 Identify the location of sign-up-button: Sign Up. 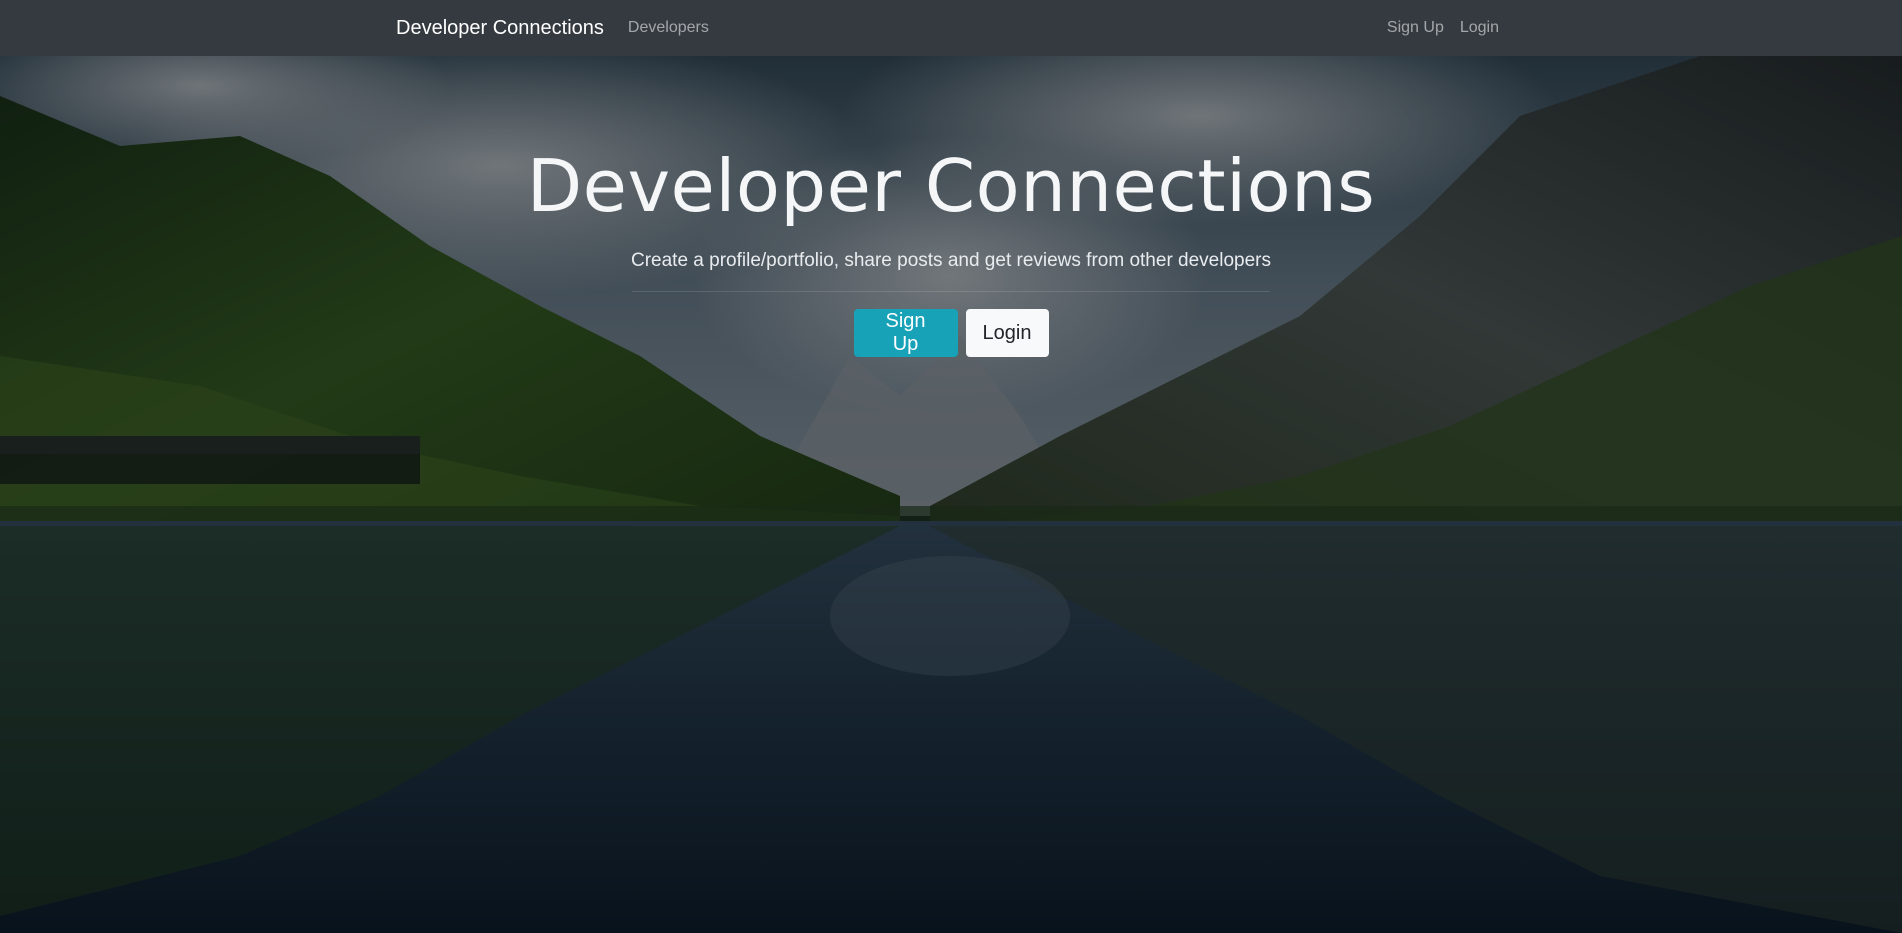
(905, 333).